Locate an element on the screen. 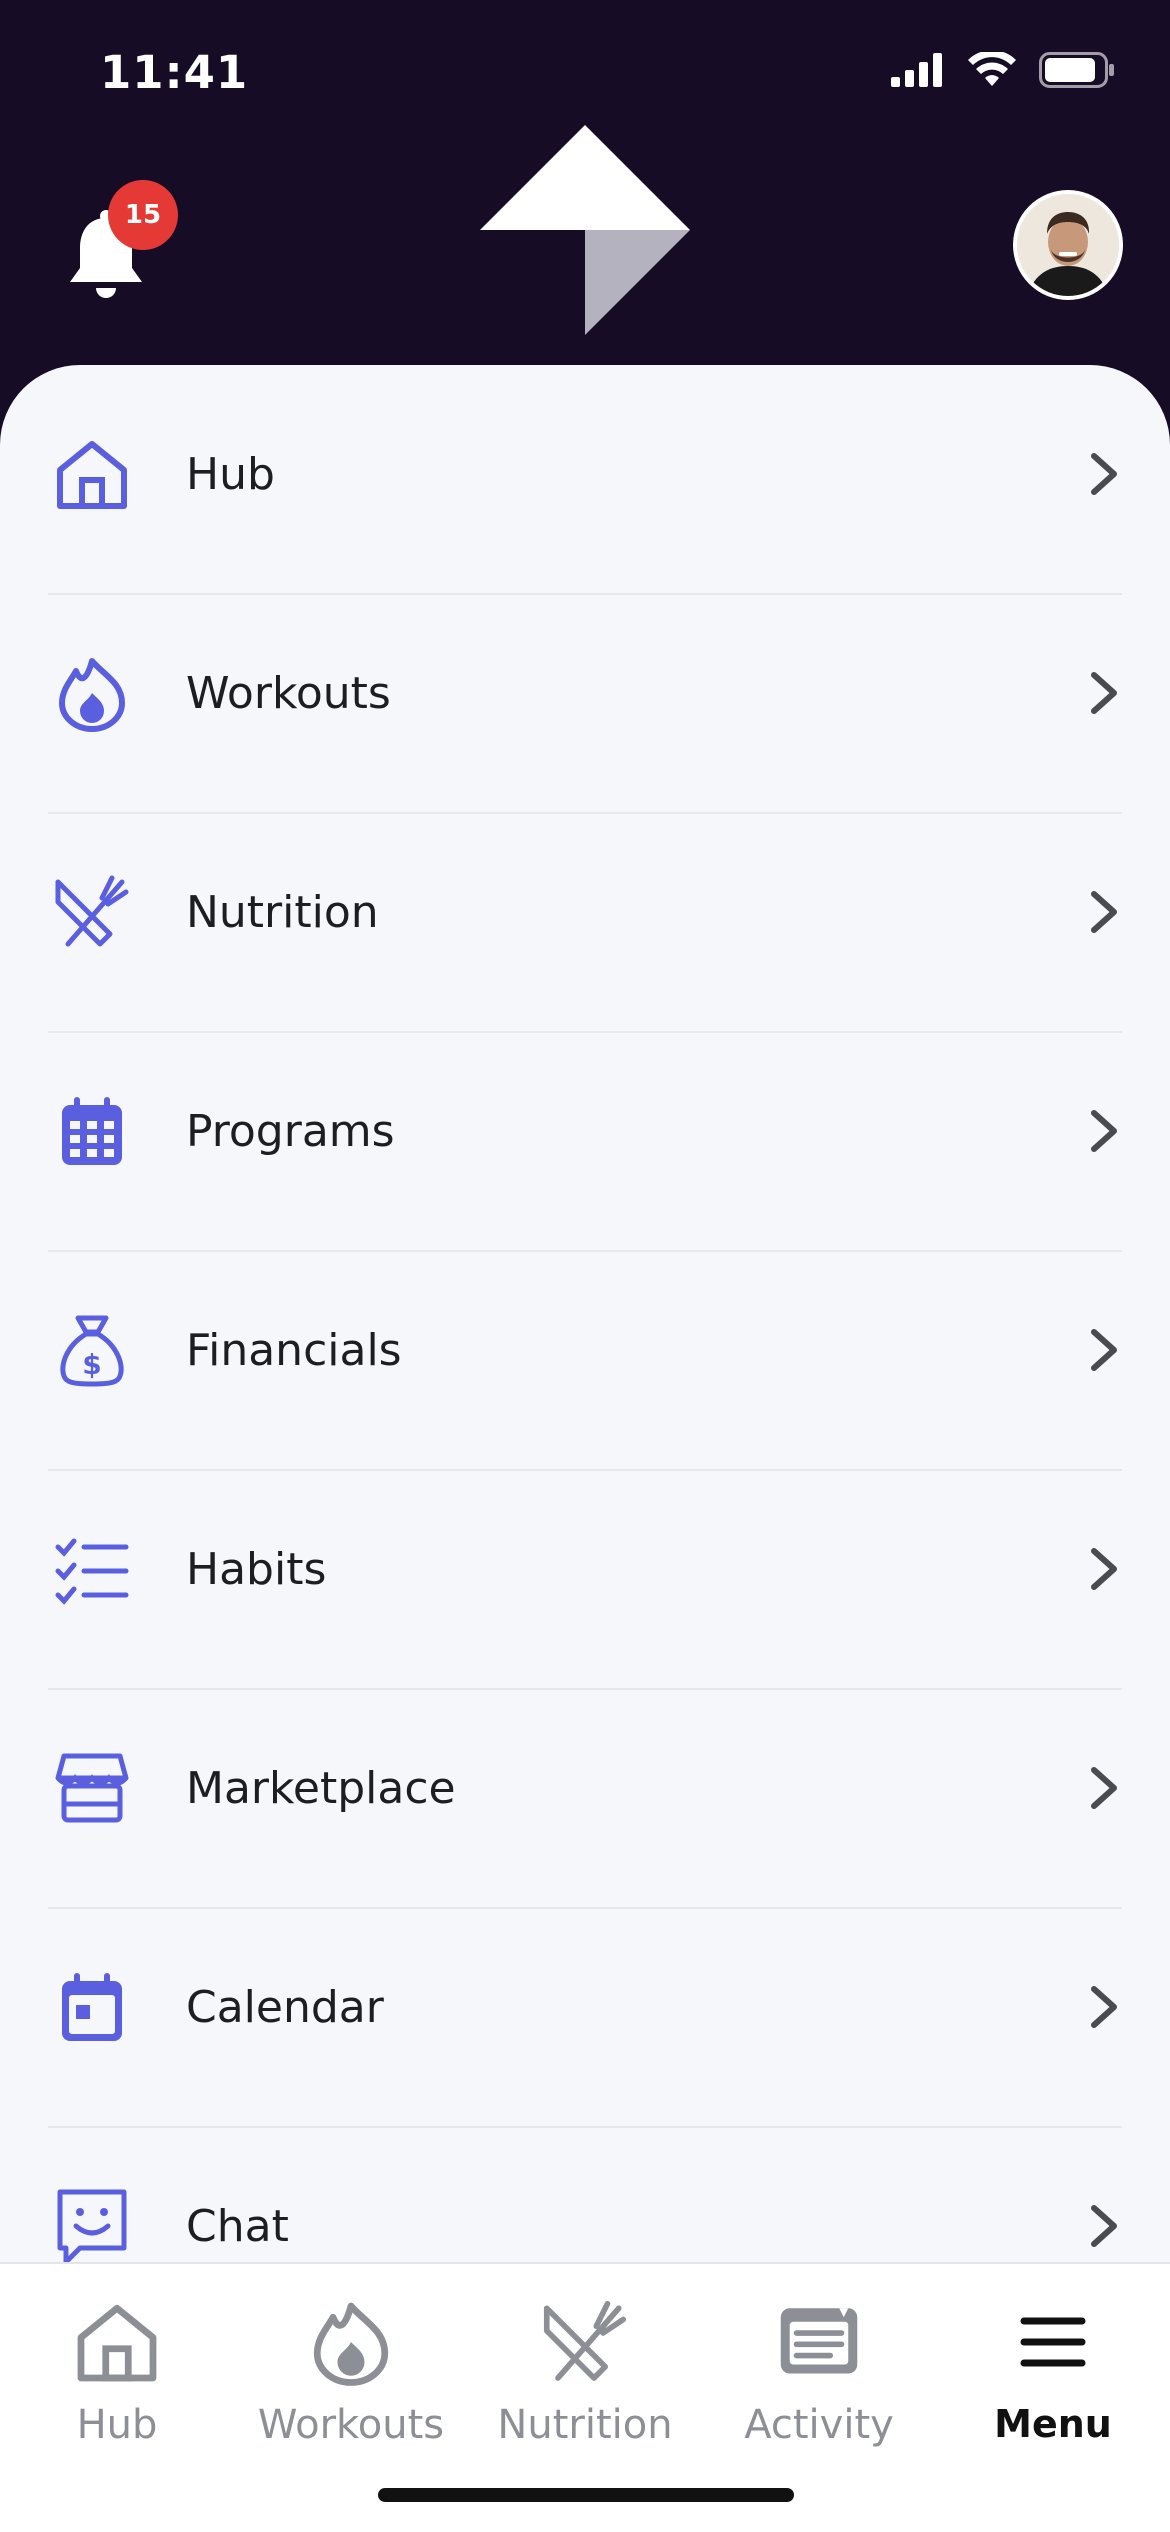 The image size is (1170, 2532). header: 15 is located at coordinates (585, 252).